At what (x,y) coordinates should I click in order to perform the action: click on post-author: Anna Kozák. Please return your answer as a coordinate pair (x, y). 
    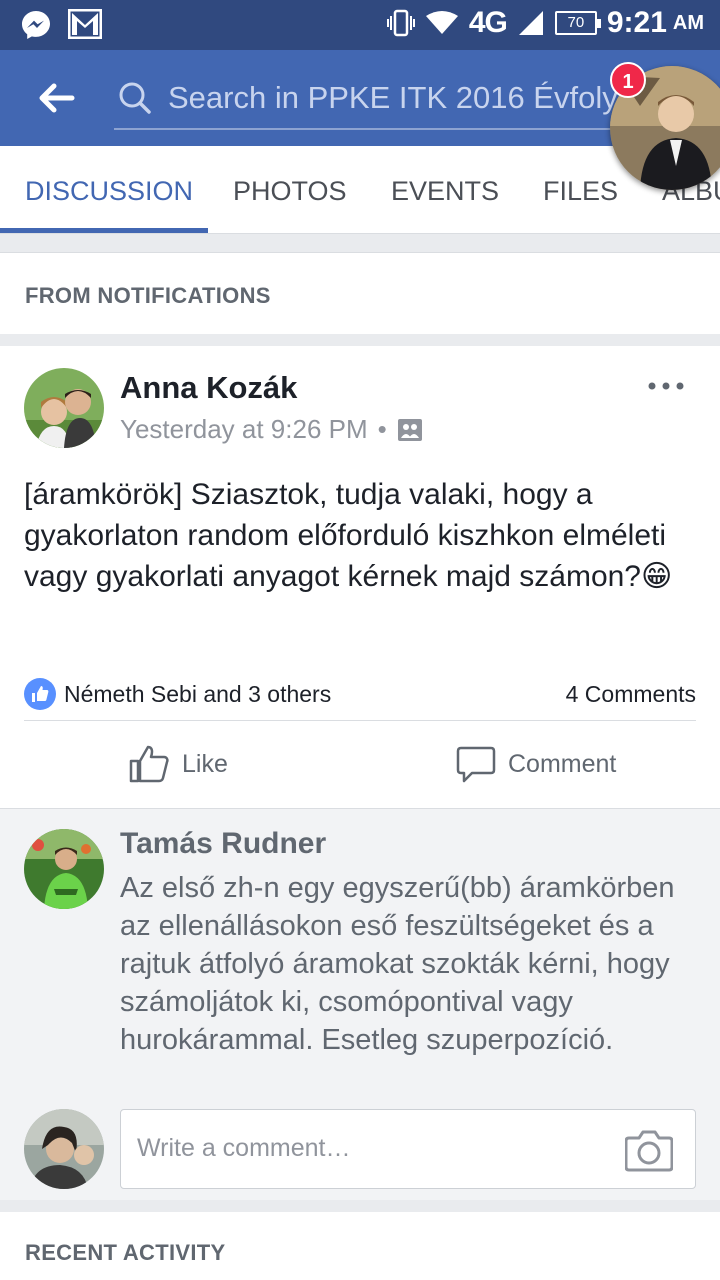
    Looking at the image, I should click on (208, 388).